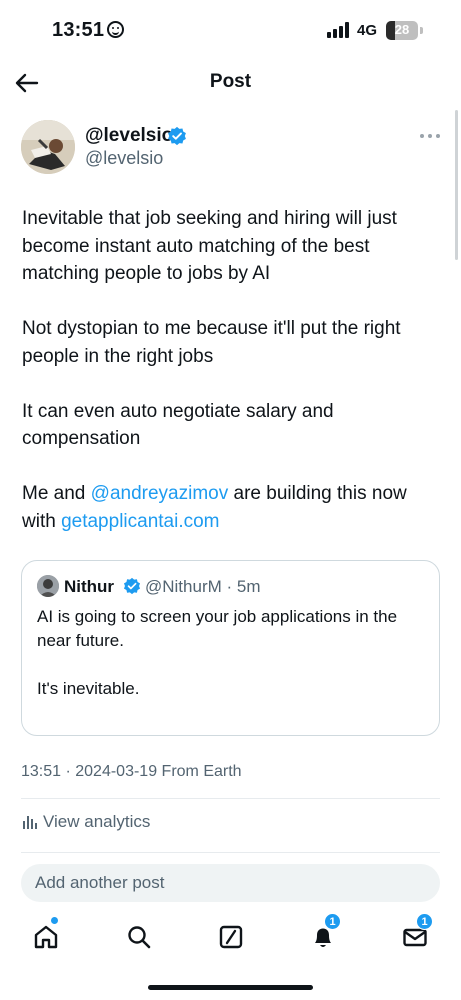 The image size is (461, 1000). Describe the element at coordinates (230, 987) in the screenshot. I see `home-indicator` at that location.